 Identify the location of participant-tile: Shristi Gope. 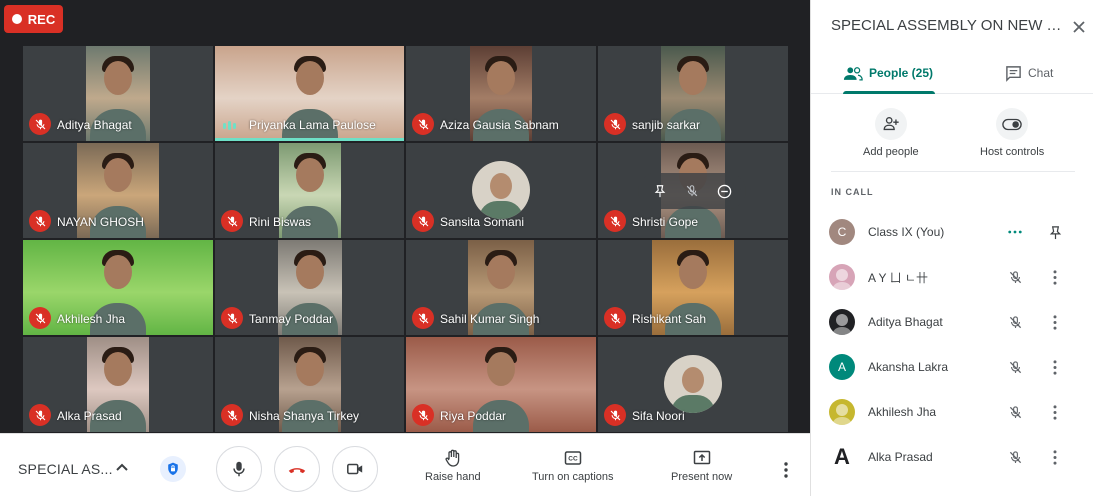
(693, 190).